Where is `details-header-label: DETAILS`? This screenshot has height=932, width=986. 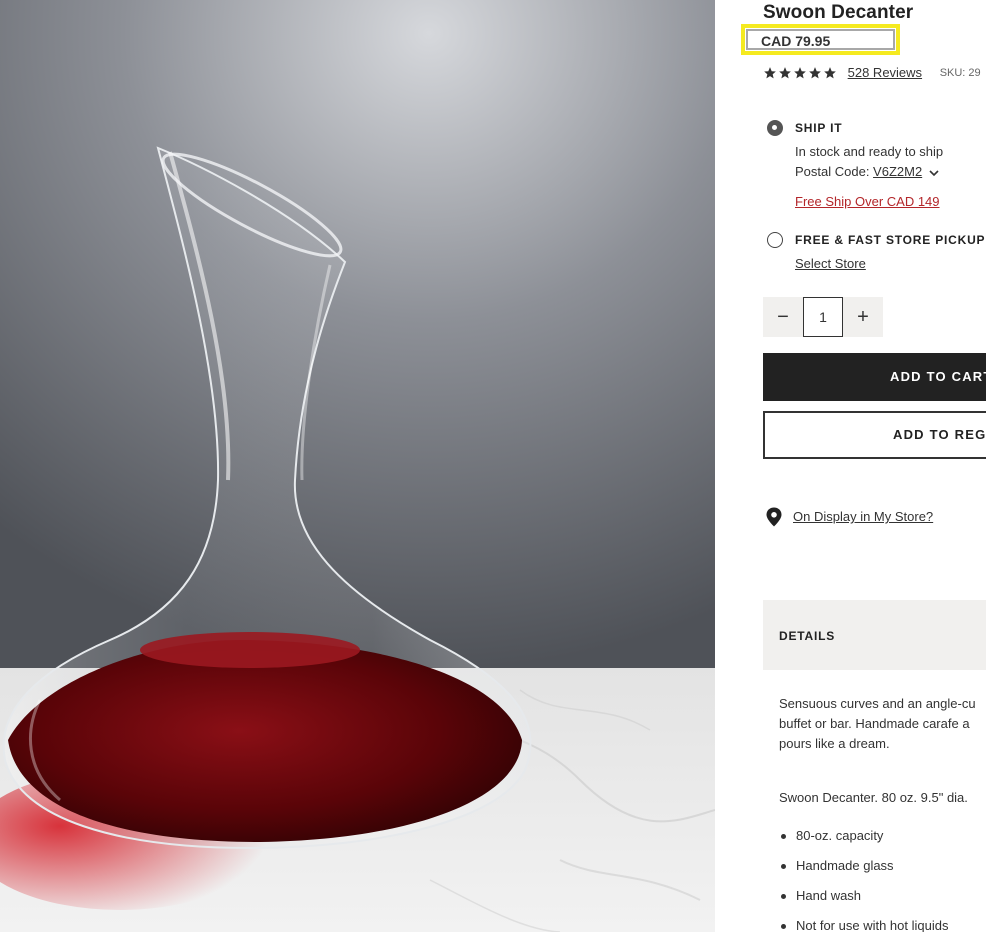 details-header-label: DETAILS is located at coordinates (807, 636).